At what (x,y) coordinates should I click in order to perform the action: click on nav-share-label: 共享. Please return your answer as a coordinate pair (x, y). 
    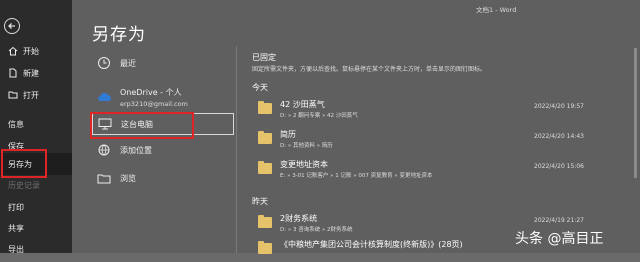
    Looking at the image, I should click on (16, 228).